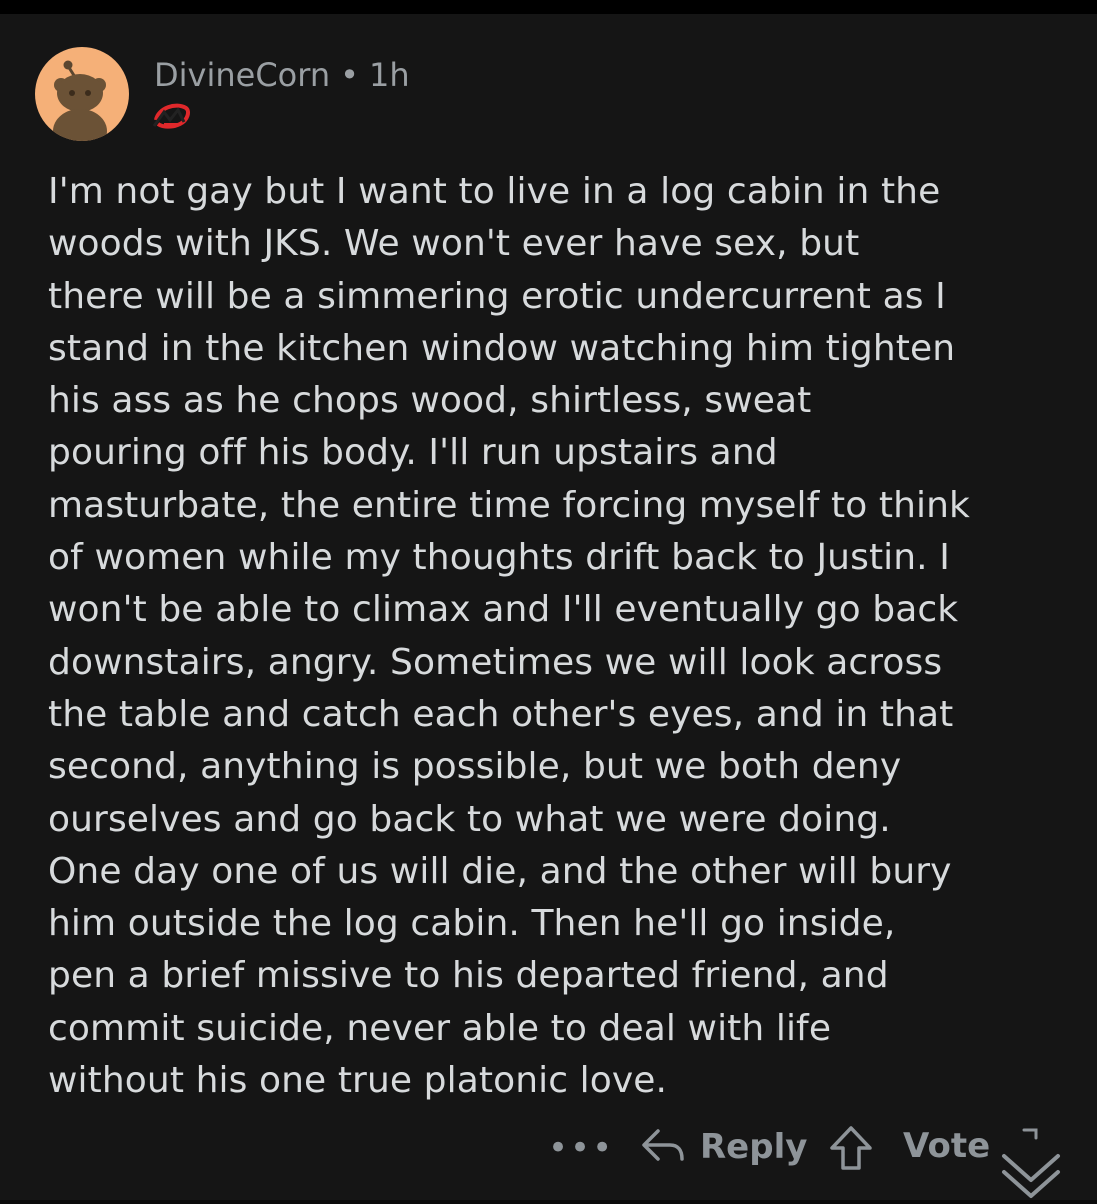 The height and width of the screenshot is (1204, 1097). What do you see at coordinates (242, 75) in the screenshot?
I see `author-name: DivineCorn` at bounding box center [242, 75].